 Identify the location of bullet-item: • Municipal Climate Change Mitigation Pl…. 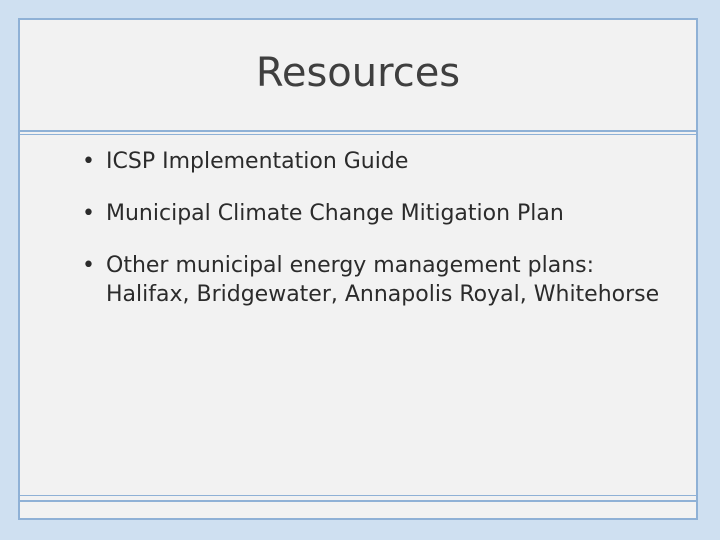
(377, 213).